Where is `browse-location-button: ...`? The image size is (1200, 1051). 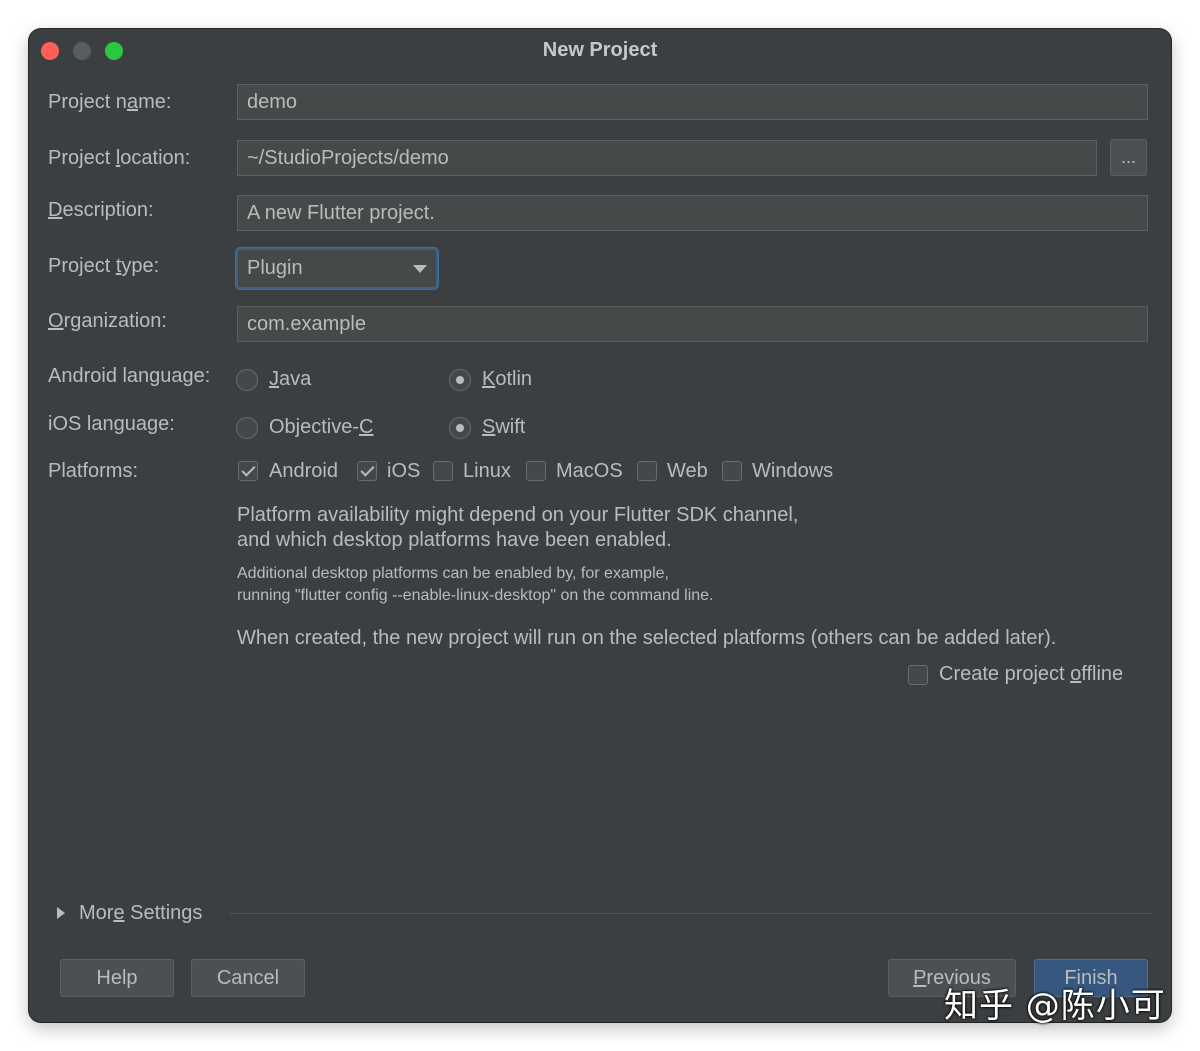
browse-location-button: ... is located at coordinates (1128, 157).